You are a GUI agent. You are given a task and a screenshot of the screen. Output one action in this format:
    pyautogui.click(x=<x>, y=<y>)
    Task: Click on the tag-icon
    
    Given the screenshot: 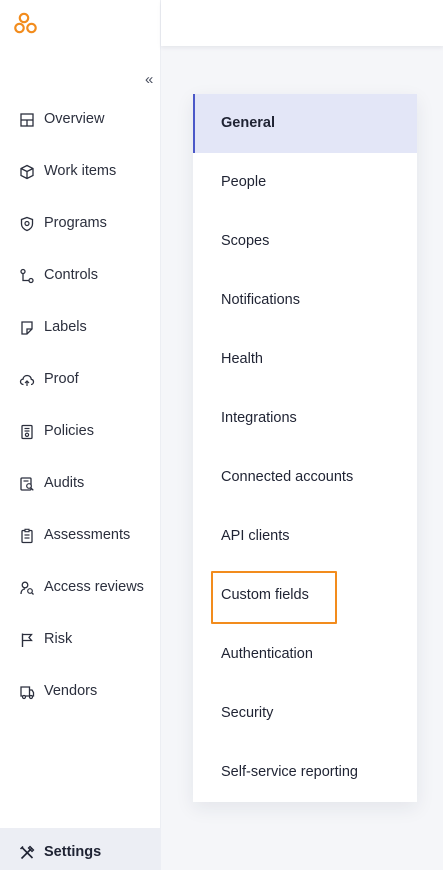 What is the action you would take?
    pyautogui.click(x=27, y=328)
    